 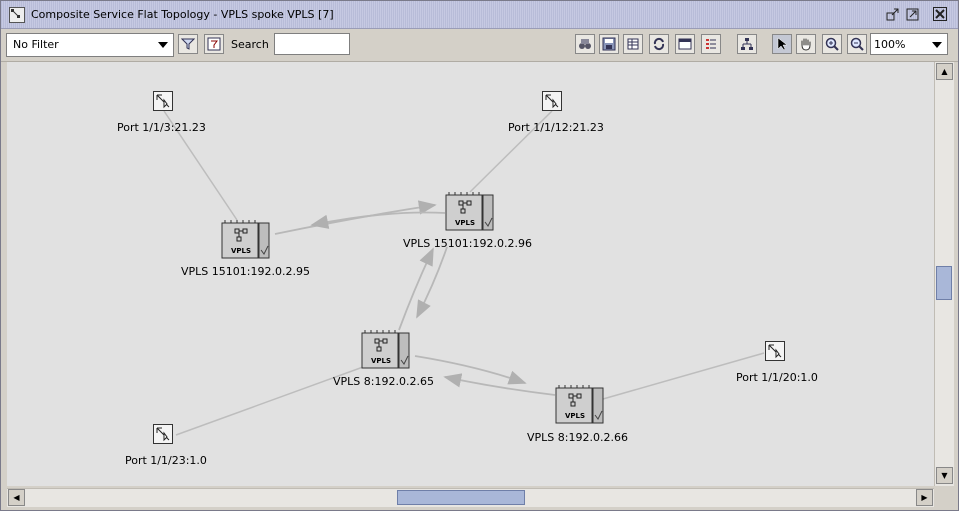 I want to click on properties-icon, so click(x=711, y=44).